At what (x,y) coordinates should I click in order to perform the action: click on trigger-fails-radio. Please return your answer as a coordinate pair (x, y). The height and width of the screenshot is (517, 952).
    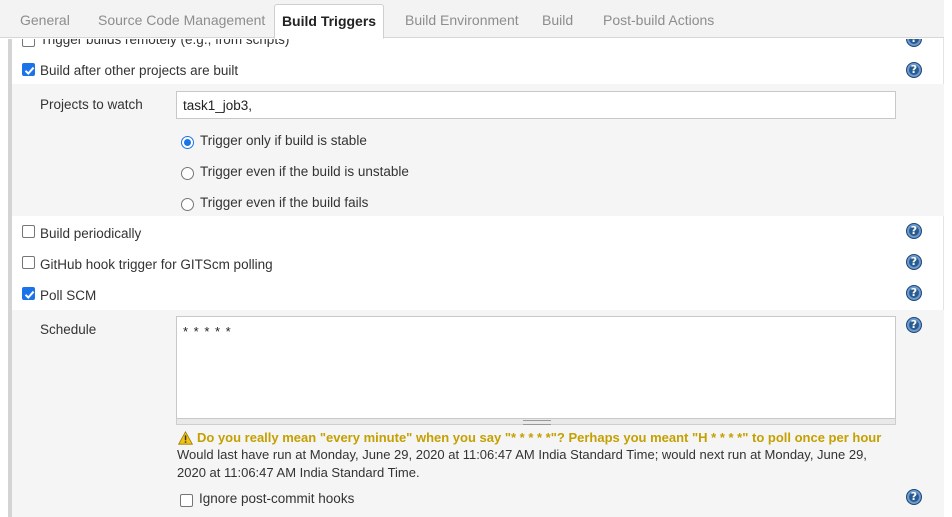
    Looking at the image, I should click on (187, 204).